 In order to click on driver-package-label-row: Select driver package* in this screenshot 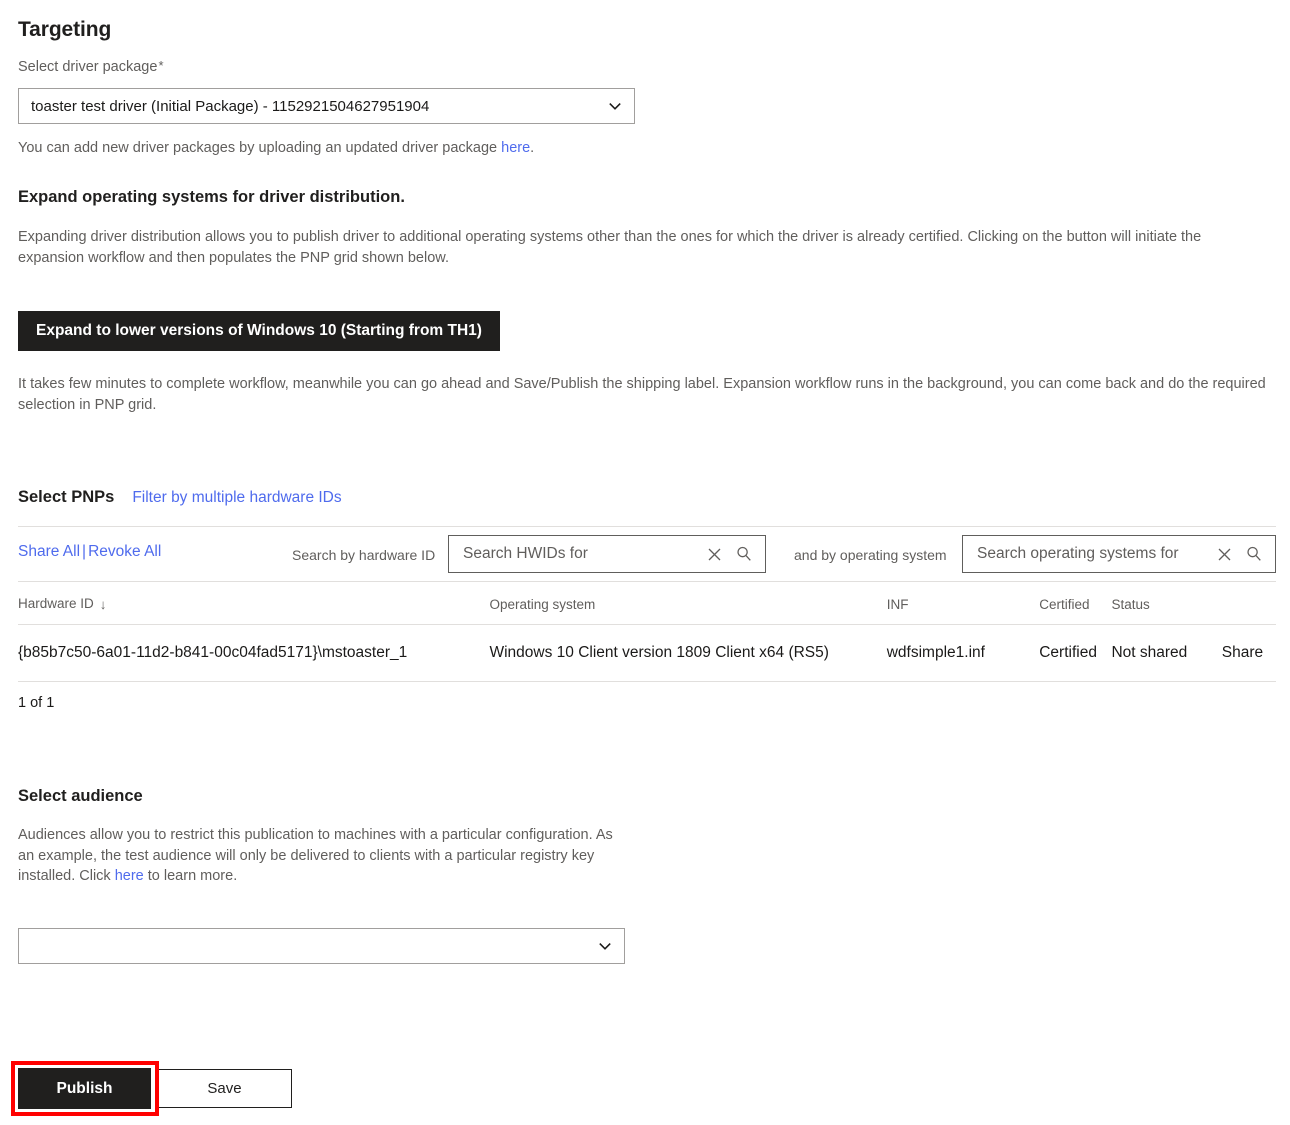, I will do `click(91, 67)`.